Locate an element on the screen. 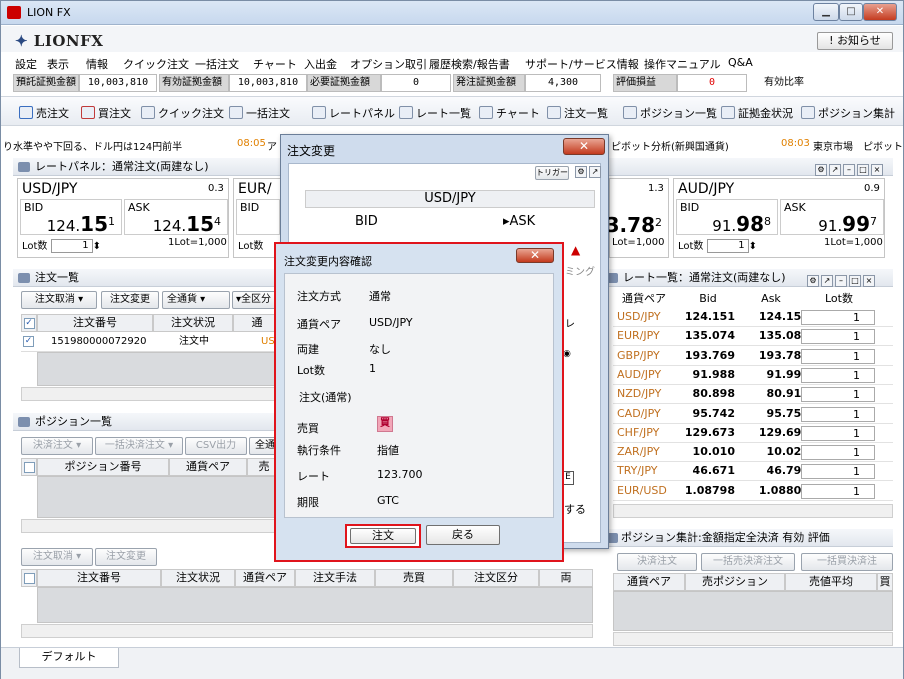  toolbar-quick-order: クイック注文 is located at coordinates (182, 113).